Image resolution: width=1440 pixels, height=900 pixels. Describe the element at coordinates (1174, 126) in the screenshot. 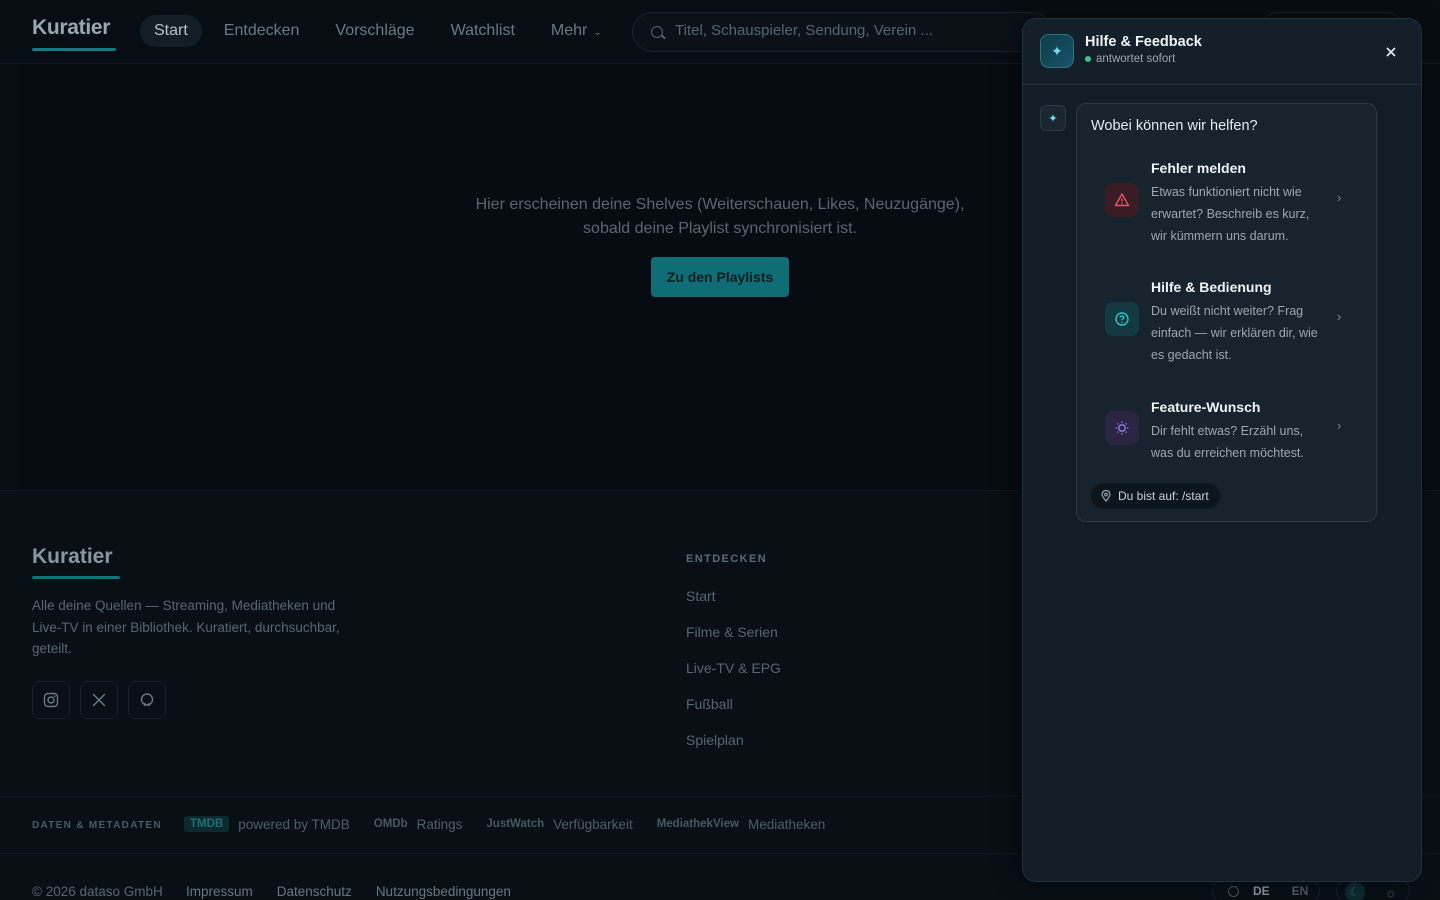

I see `help-question: Wobei können wir helfen?` at that location.